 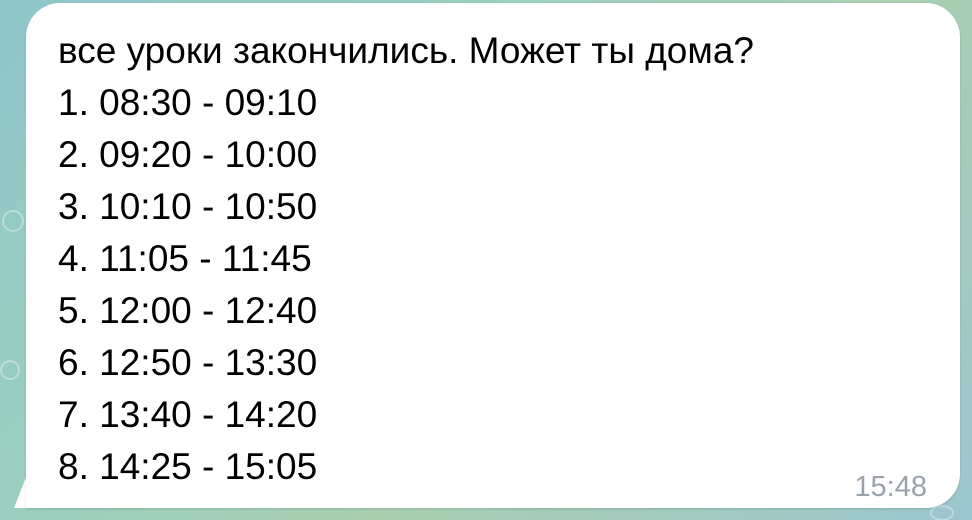 I want to click on schedule-line-8: 8. 14:25 - 15:05, so click(x=188, y=466).